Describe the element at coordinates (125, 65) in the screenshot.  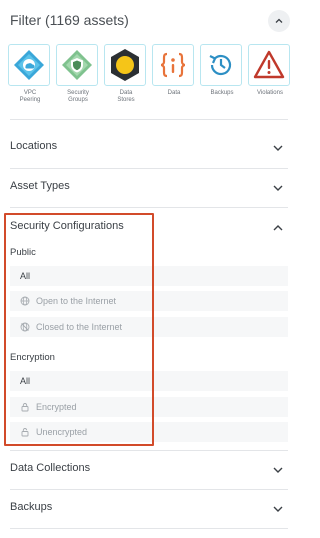
I see `data-stores-icon` at that location.